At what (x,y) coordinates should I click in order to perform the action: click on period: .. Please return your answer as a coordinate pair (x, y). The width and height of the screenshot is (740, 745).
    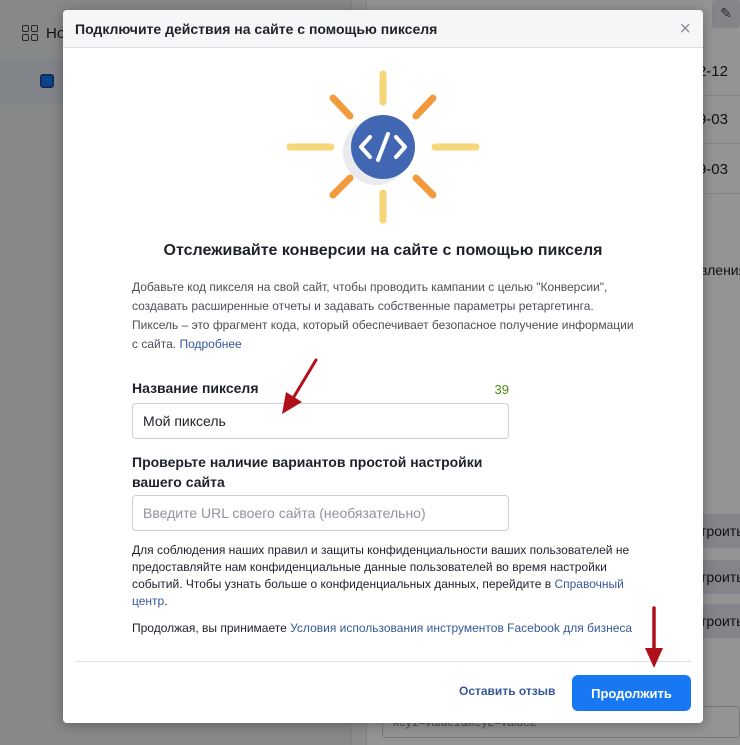
    Looking at the image, I should click on (166, 601).